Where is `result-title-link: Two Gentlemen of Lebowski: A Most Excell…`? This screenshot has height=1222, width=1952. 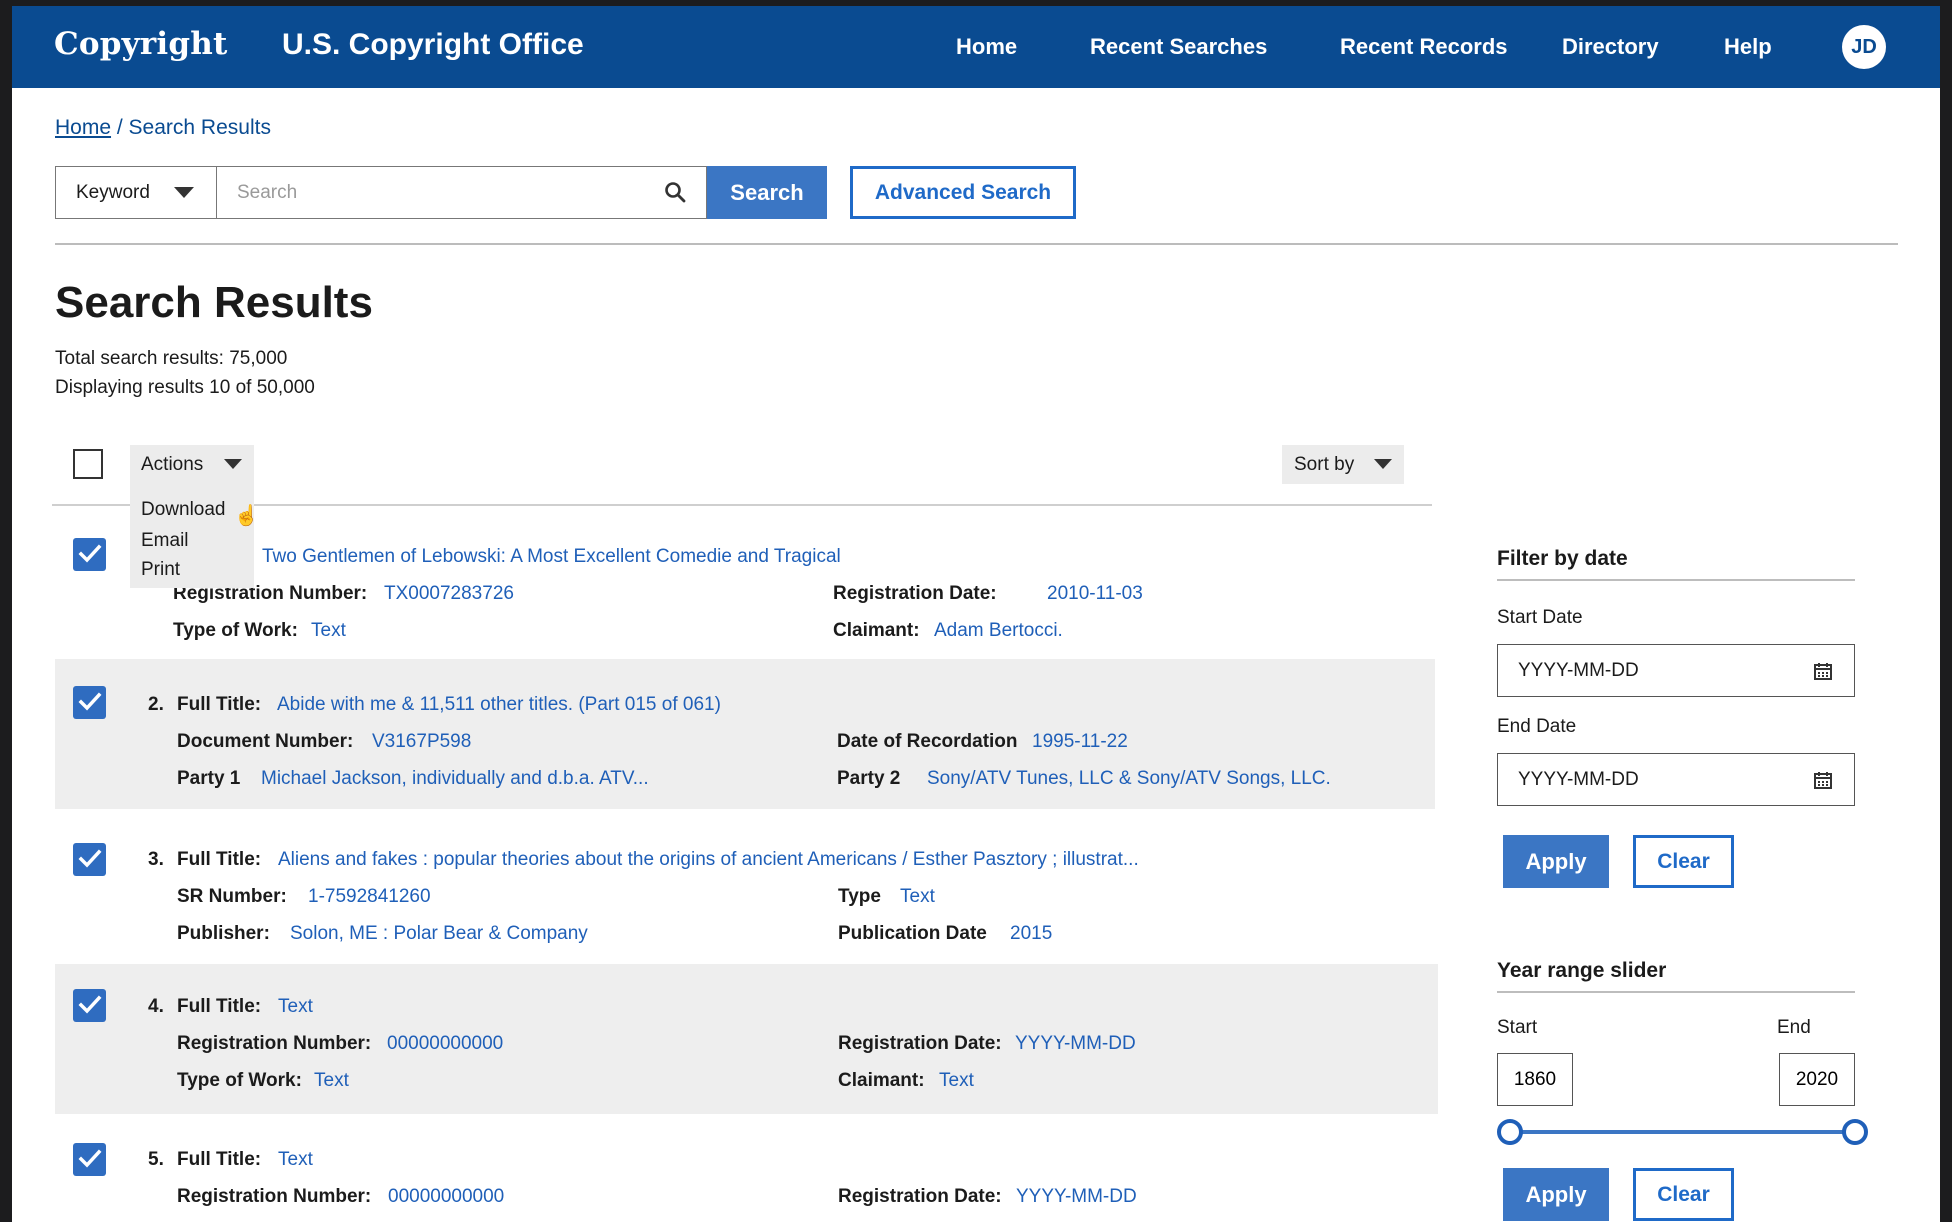 result-title-link: Two Gentlemen of Lebowski: A Most Excell… is located at coordinates (551, 557).